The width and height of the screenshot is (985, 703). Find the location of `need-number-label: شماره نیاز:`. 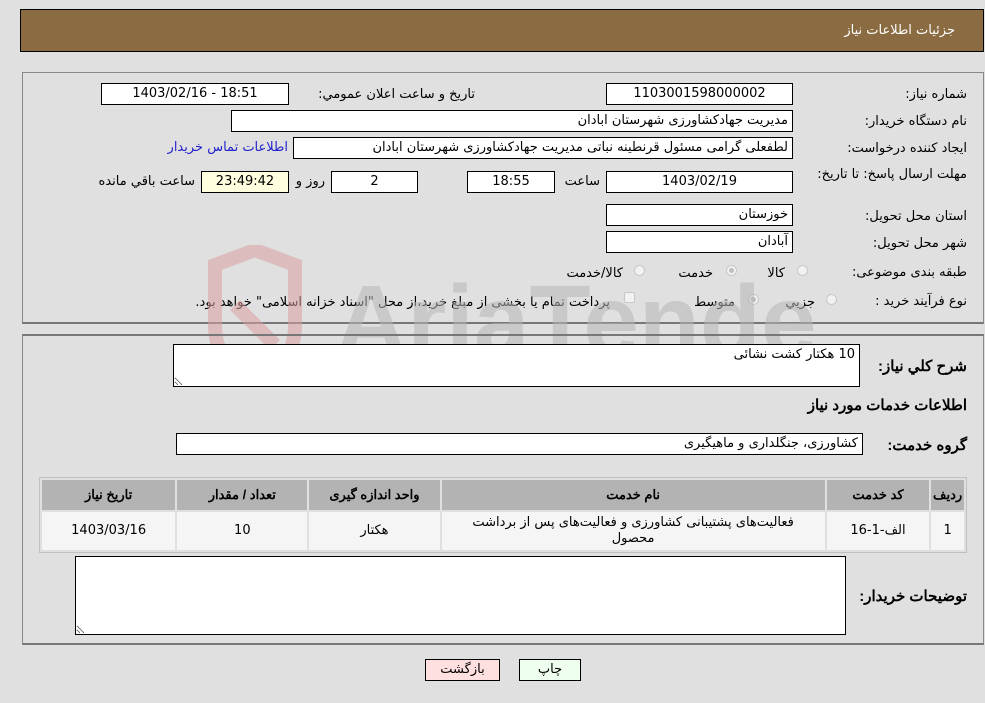

need-number-label: شماره نیاز: is located at coordinates (936, 94).